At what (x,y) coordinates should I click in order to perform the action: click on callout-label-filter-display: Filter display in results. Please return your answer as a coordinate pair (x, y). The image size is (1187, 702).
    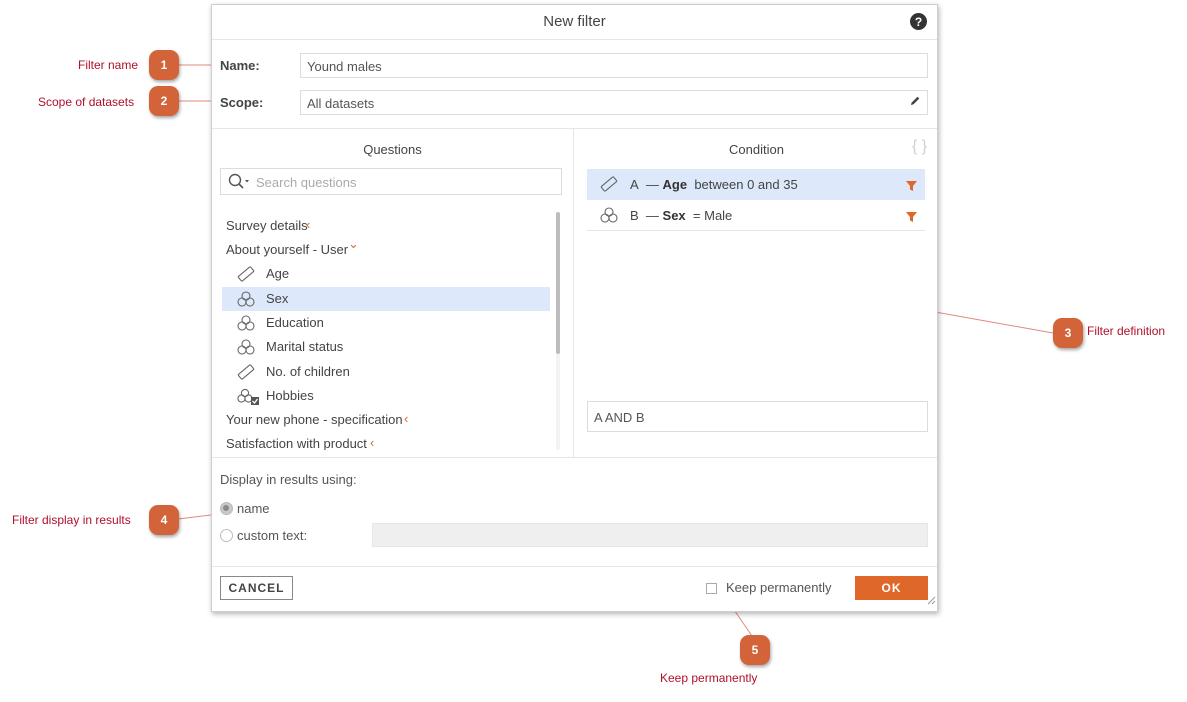
    Looking at the image, I should click on (71, 520).